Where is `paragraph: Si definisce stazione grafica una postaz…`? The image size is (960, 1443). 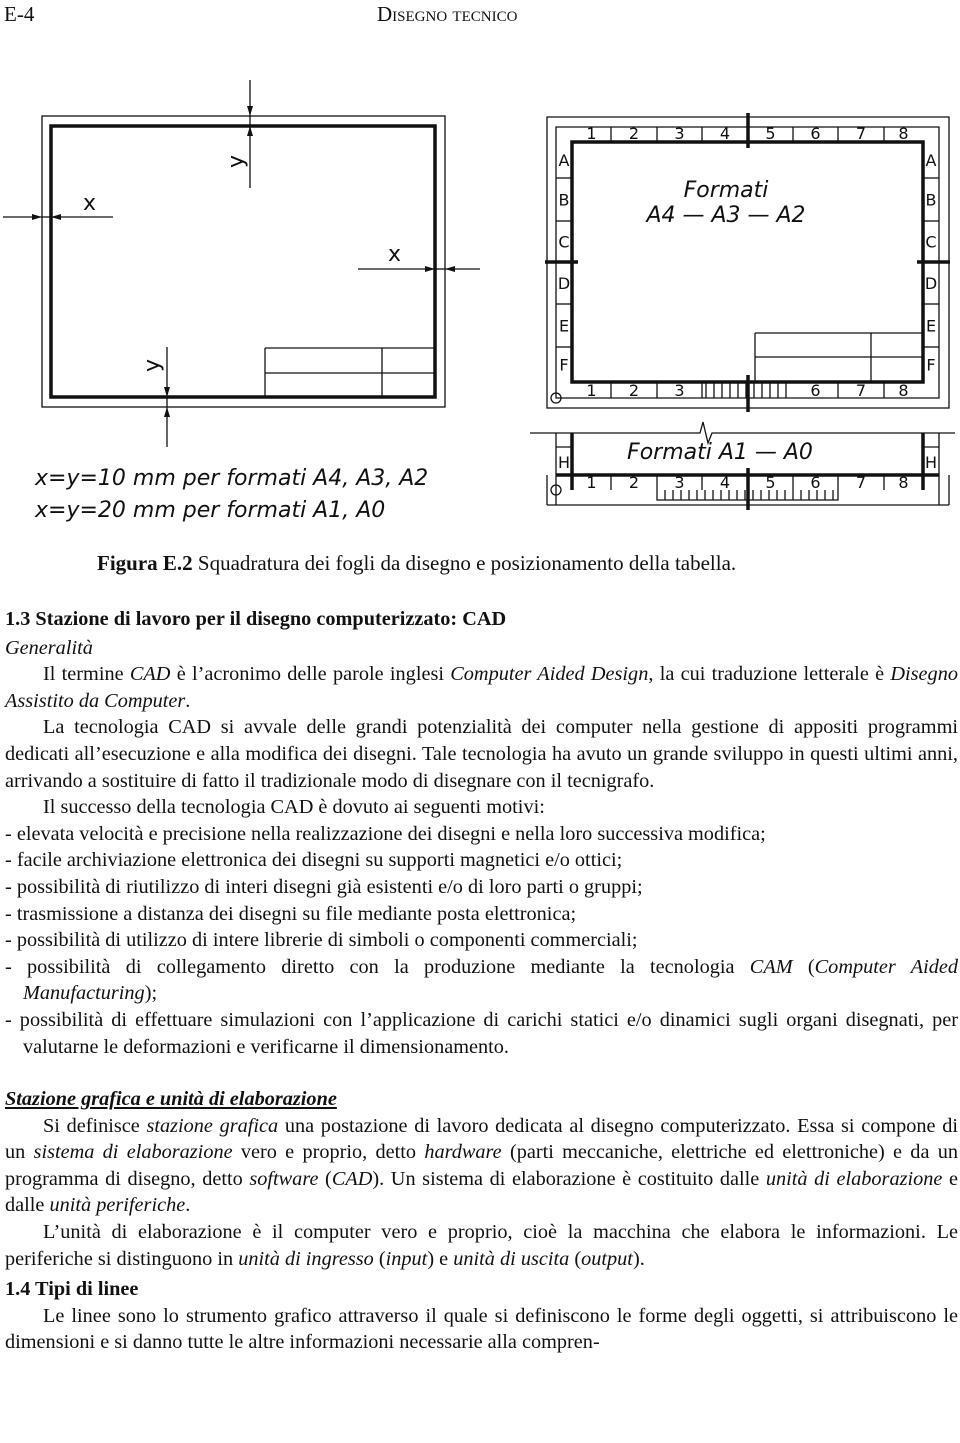
paragraph: Si definisce stazione grafica una postaz… is located at coordinates (481, 1165).